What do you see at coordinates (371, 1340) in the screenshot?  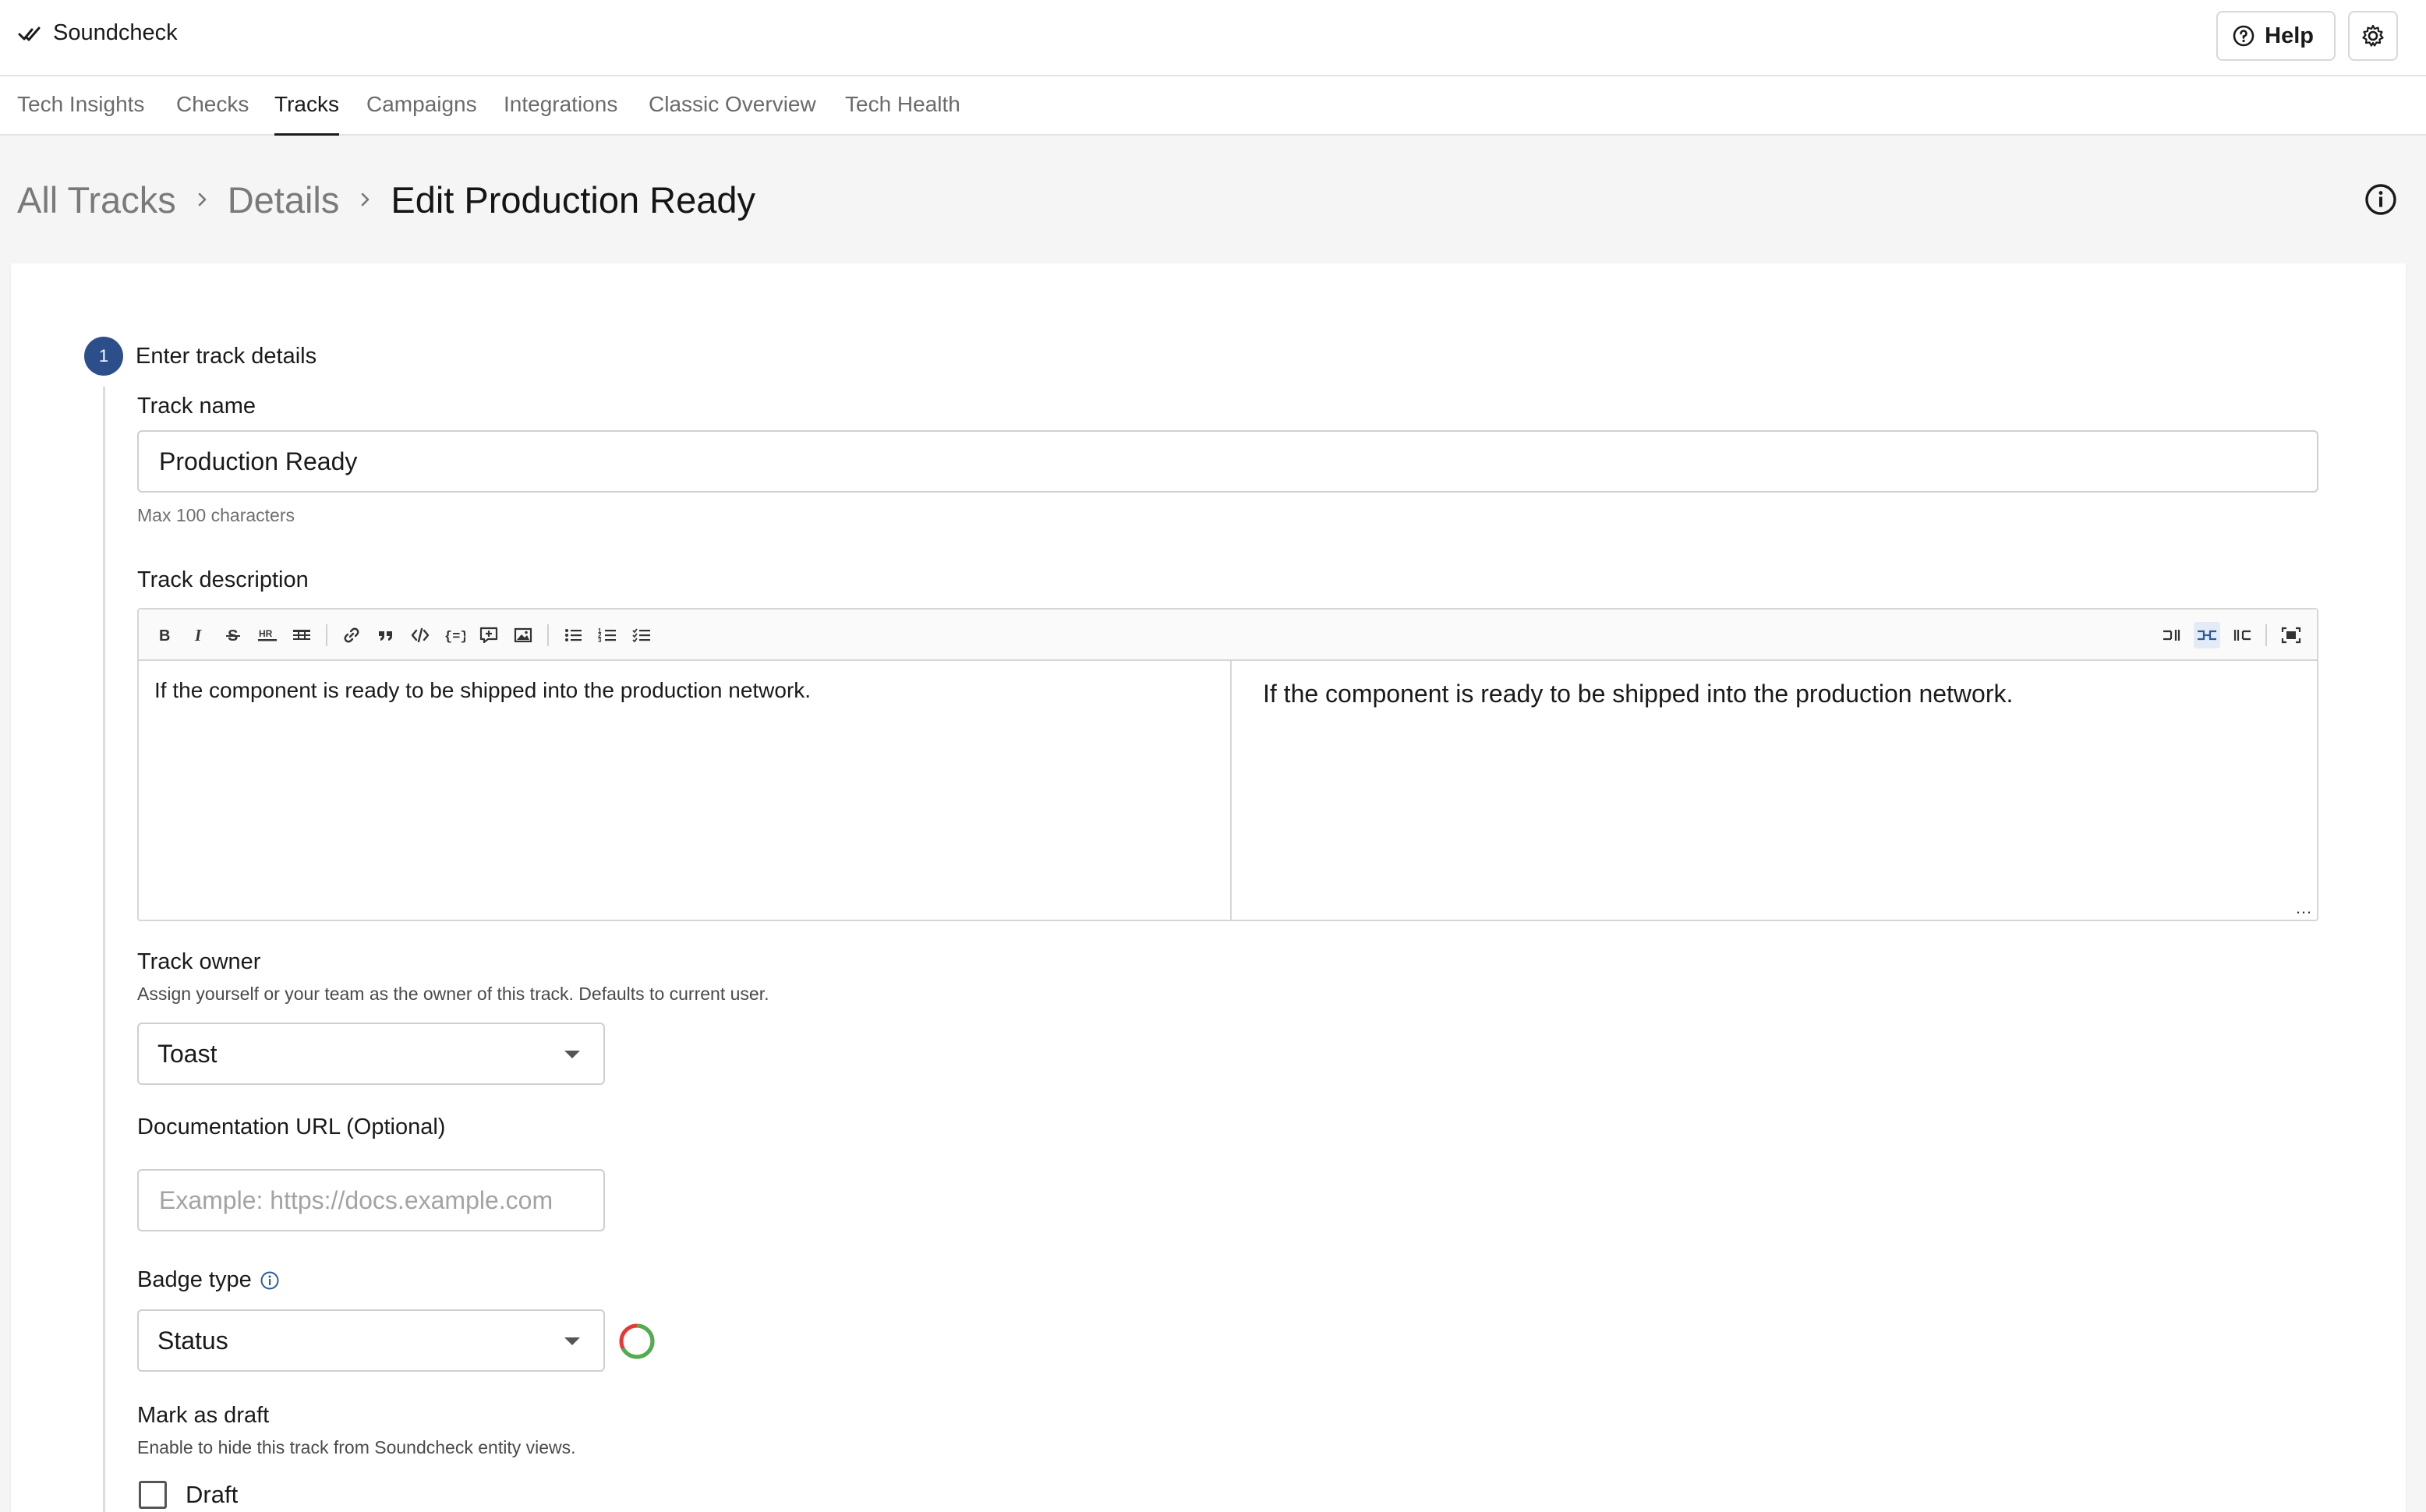 I see `badge-type-select: Status` at bounding box center [371, 1340].